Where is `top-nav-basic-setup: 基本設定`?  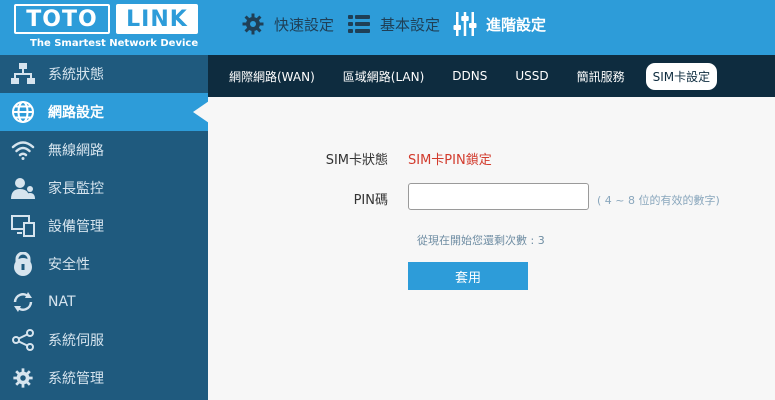 top-nav-basic-setup: 基本設定 is located at coordinates (393, 24).